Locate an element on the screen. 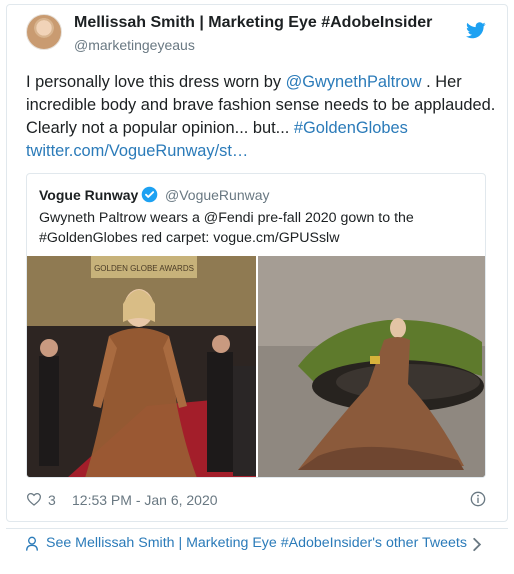 This screenshot has width=514, height=574. hashtag-link: #GoldenGlobes is located at coordinates (351, 128).